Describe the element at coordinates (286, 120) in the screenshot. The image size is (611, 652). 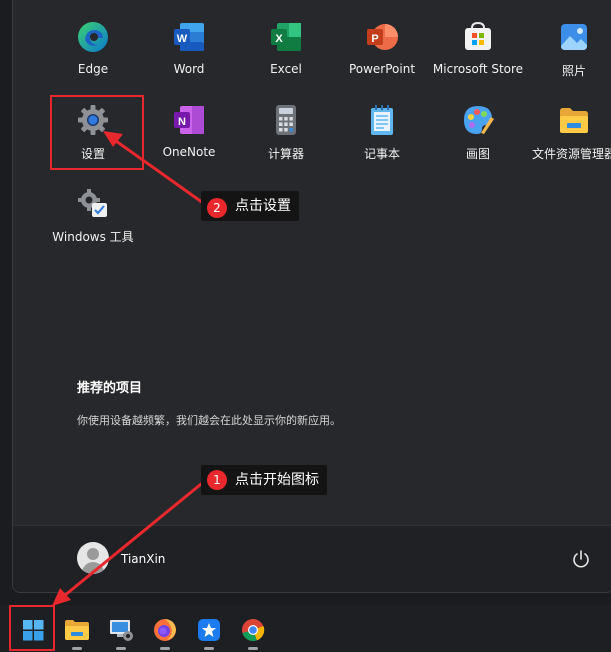
I see `calculator-icon` at that location.